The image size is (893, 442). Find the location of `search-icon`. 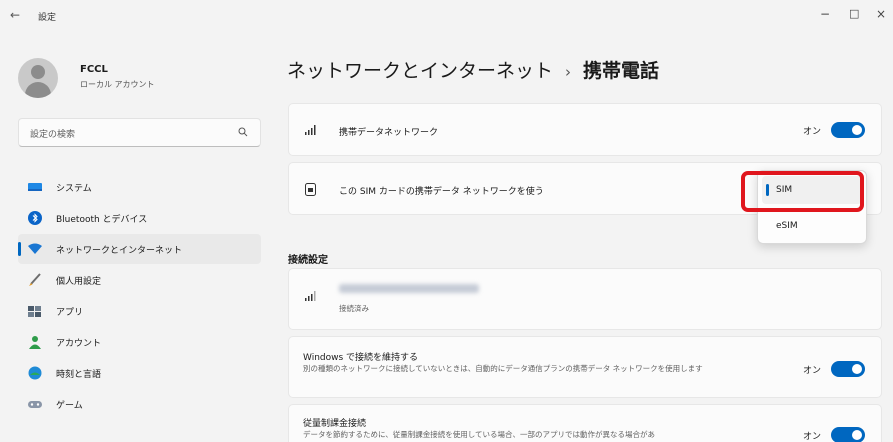

search-icon is located at coordinates (243, 132).